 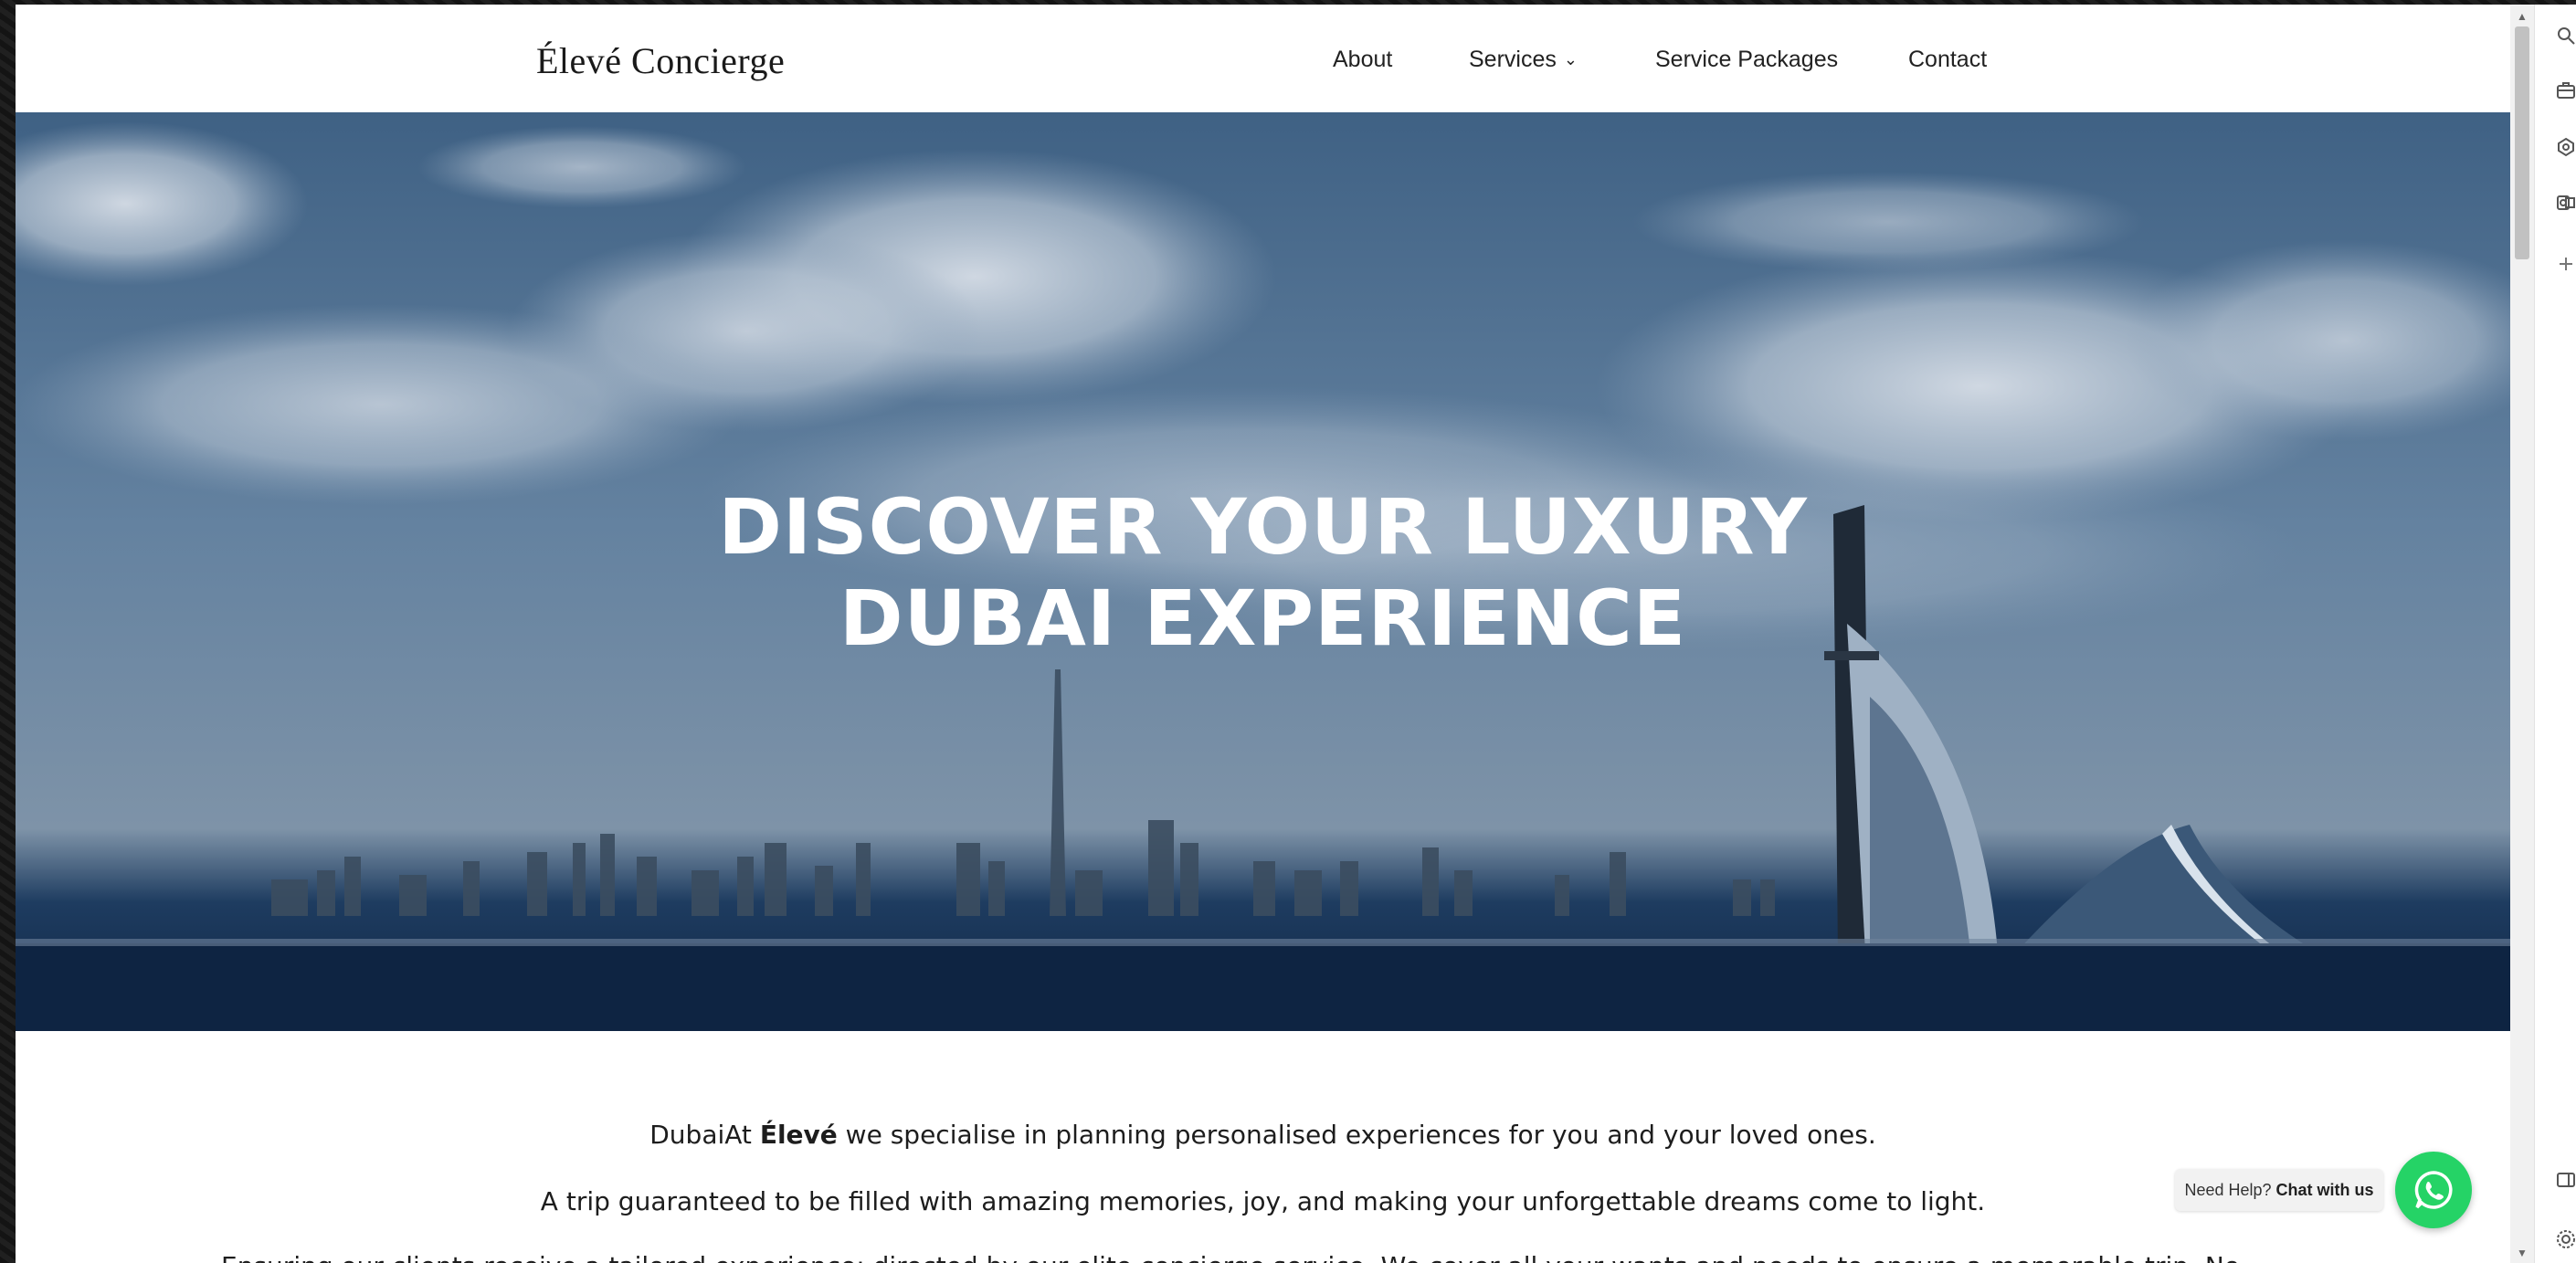 I want to click on plus-icon, so click(x=2565, y=264).